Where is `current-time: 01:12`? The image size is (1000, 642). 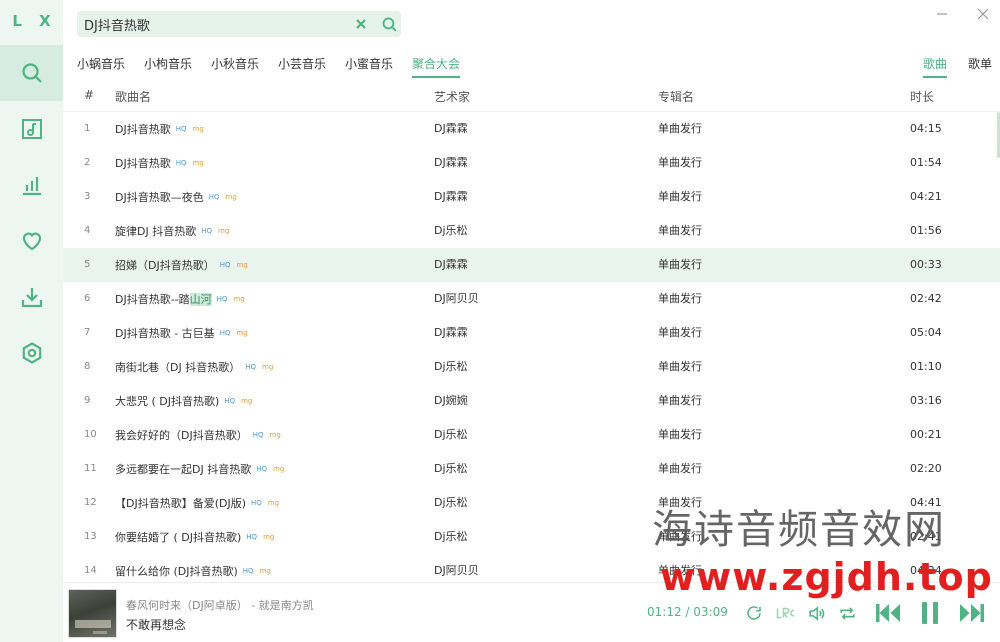
current-time: 01:12 is located at coordinates (664, 612).